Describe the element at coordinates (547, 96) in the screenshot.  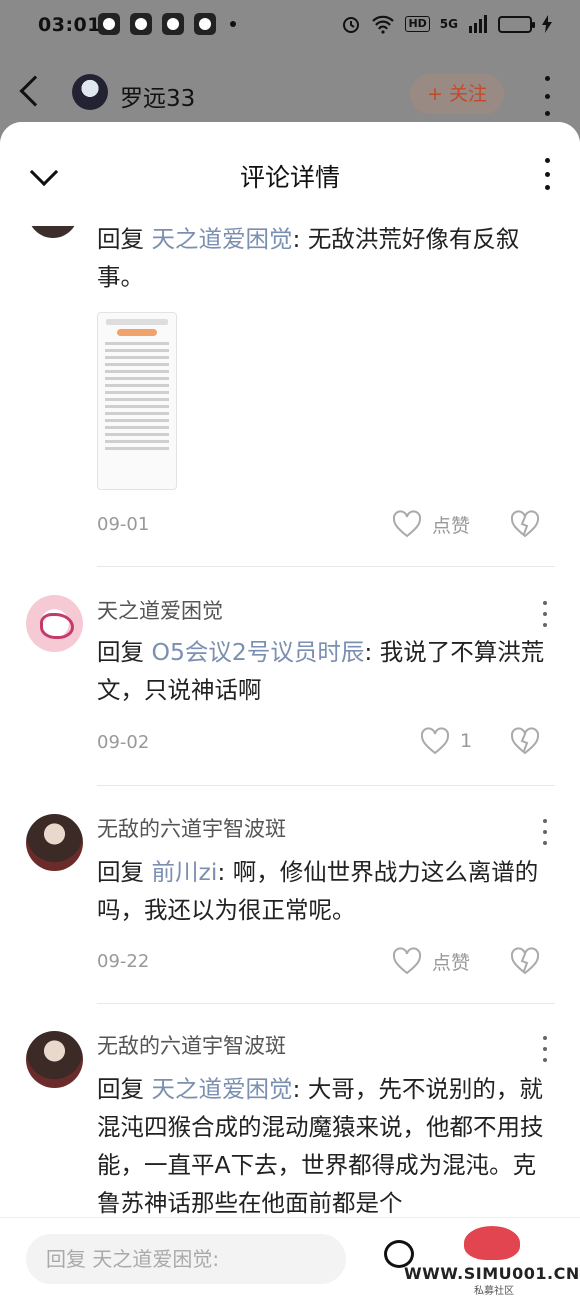
I see `more-options-icon` at that location.